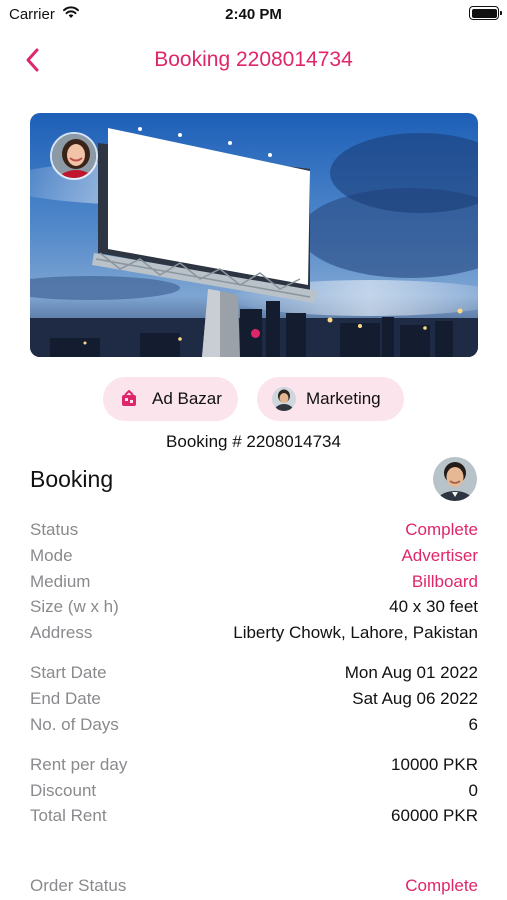  I want to click on days-row: No. of Days 6, so click(254, 726).